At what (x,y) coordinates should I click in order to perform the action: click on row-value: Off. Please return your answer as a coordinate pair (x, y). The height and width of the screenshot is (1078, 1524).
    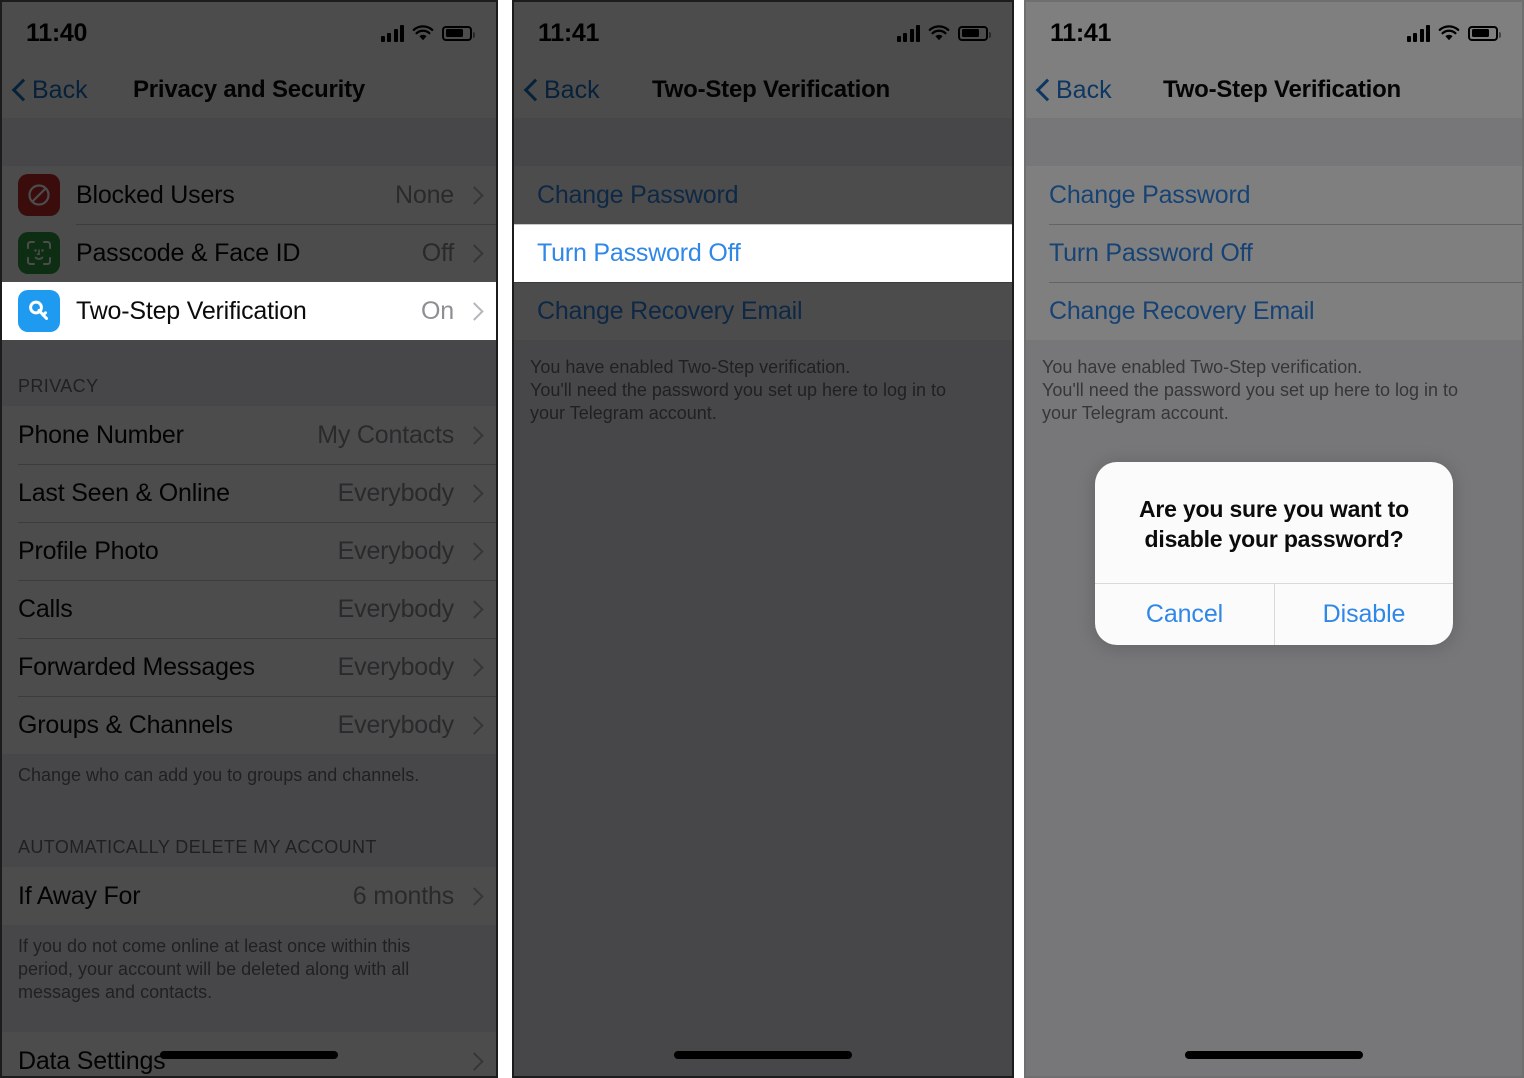
    Looking at the image, I should click on (437, 252).